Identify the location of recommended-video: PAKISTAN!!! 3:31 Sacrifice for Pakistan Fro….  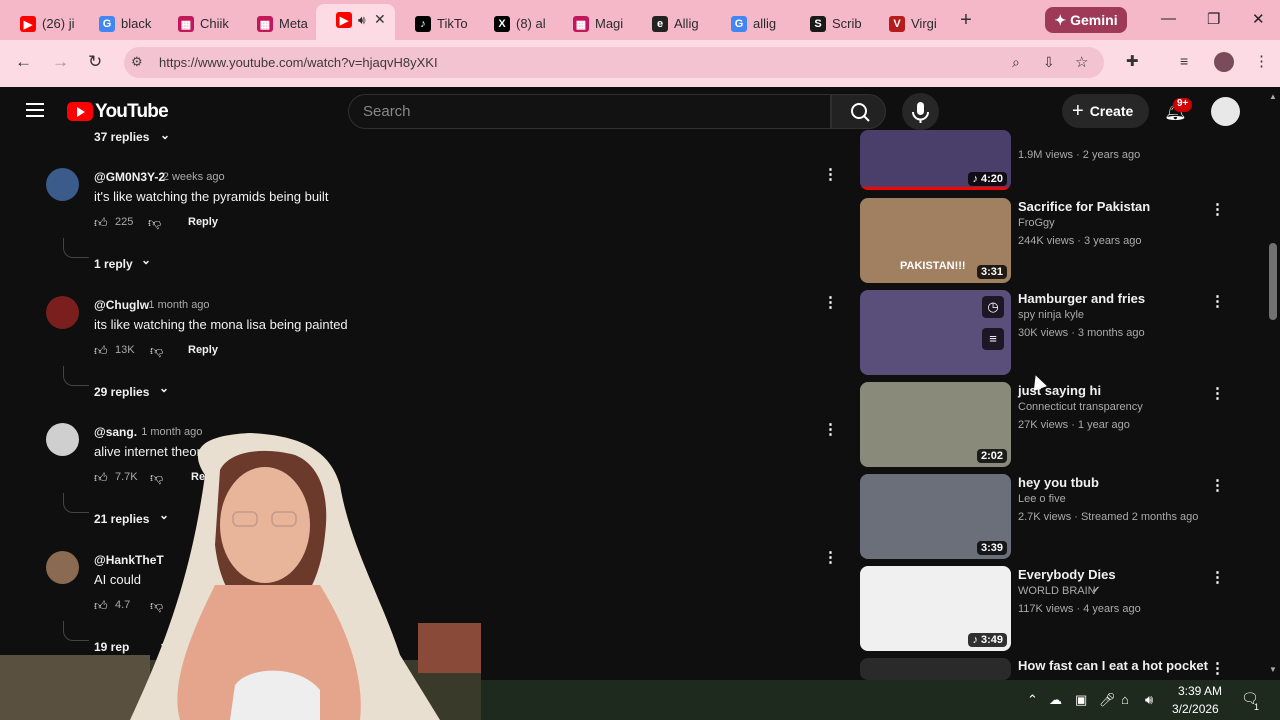
(1065, 240).